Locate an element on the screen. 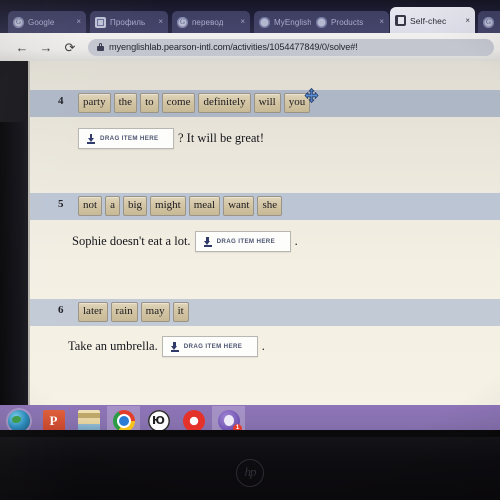 Image resolution: width=500 pixels, height=500 pixels. word-tile: big is located at coordinates (135, 206).